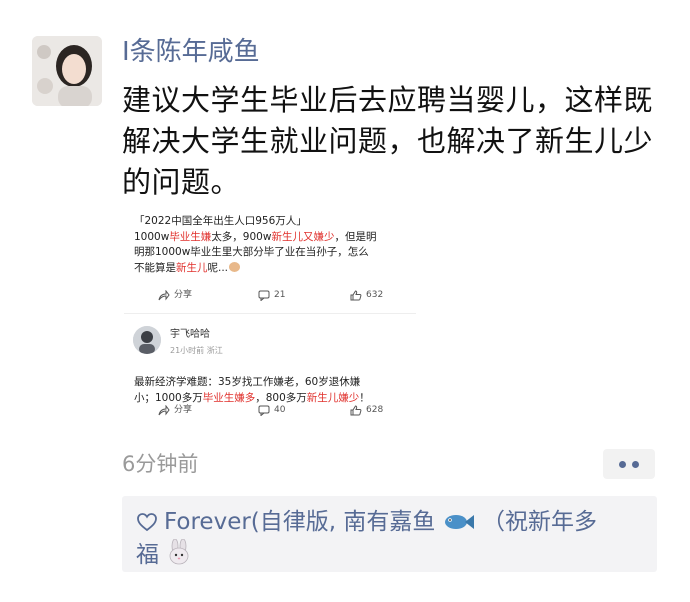  What do you see at coordinates (175, 296) in the screenshot?
I see `image-share: 分享` at bounding box center [175, 296].